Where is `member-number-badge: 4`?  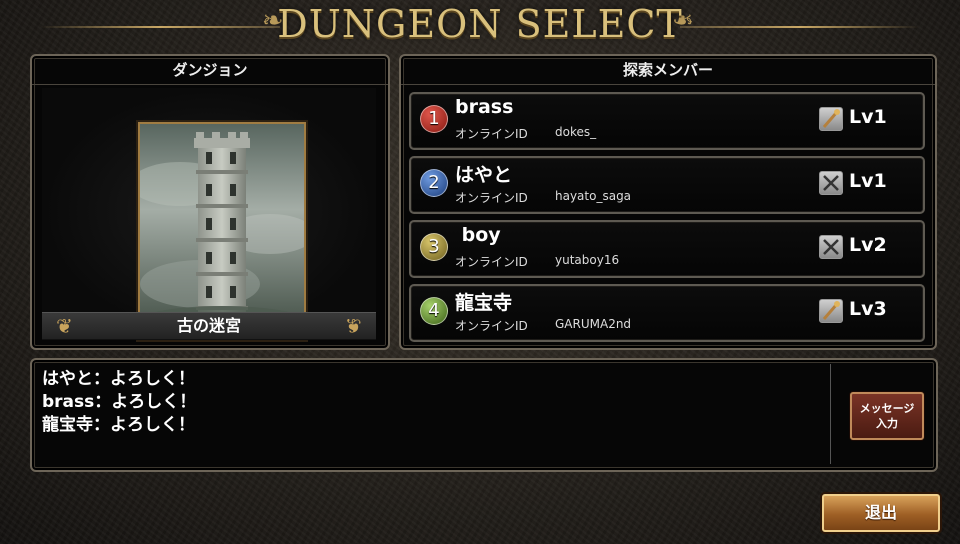
member-number-badge: 4 is located at coordinates (434, 311).